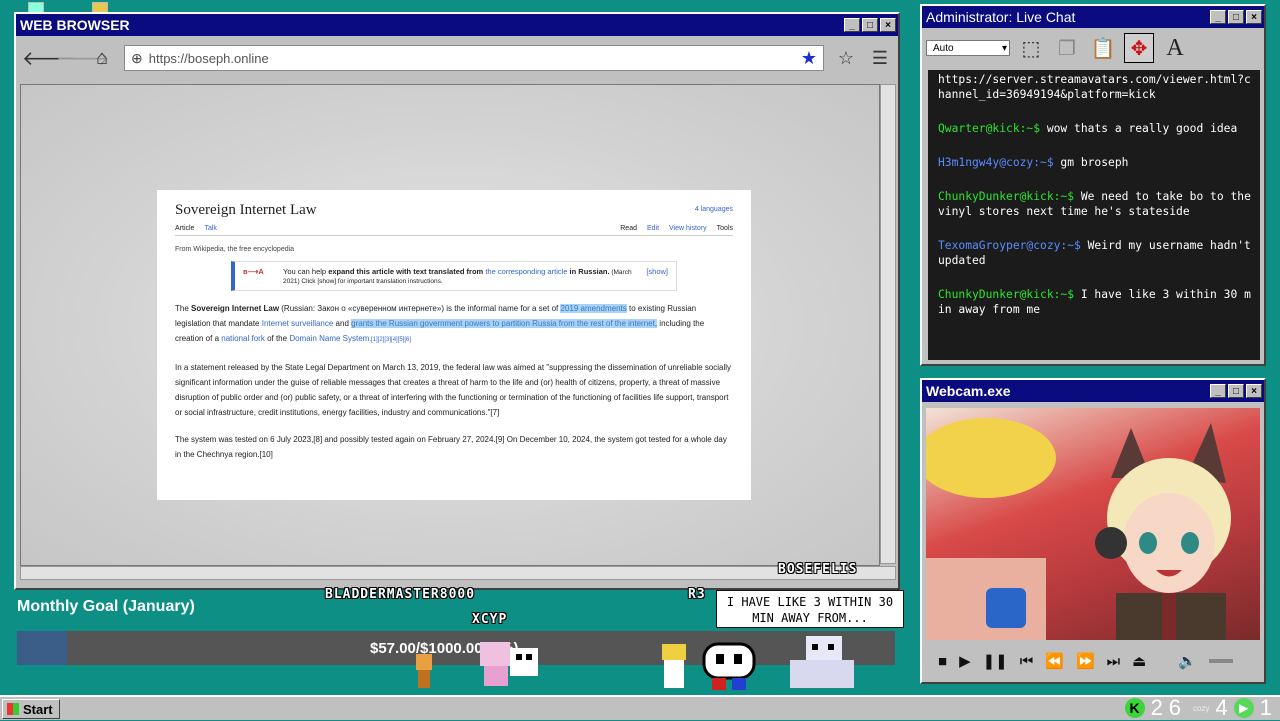  What do you see at coordinates (1054, 661) in the screenshot?
I see `rewind-icon: ⏪` at bounding box center [1054, 661].